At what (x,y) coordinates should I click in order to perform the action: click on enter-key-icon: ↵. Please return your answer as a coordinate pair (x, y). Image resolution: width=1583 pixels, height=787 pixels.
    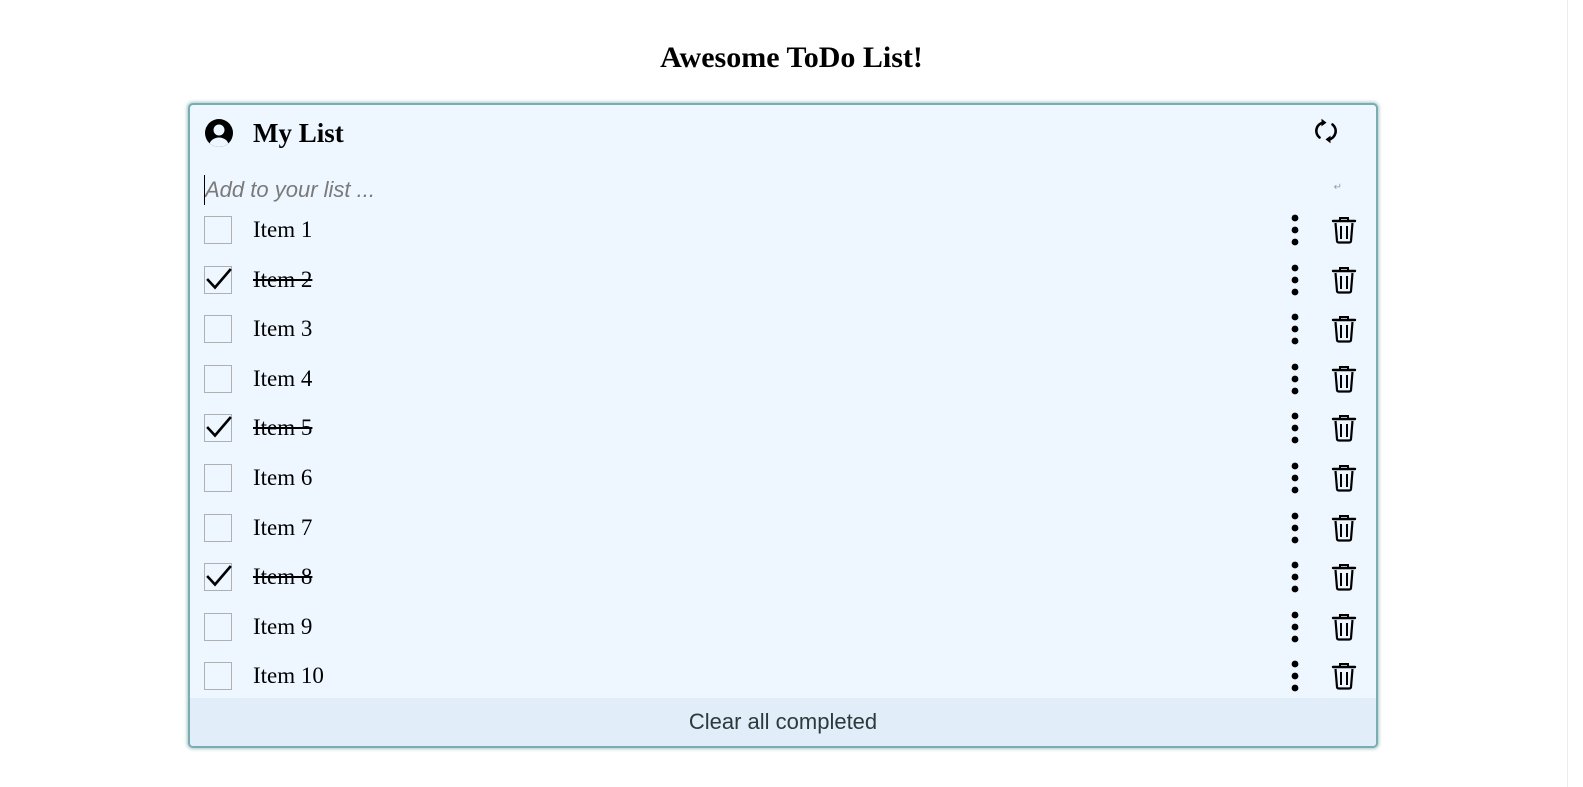
    Looking at the image, I should click on (1337, 187).